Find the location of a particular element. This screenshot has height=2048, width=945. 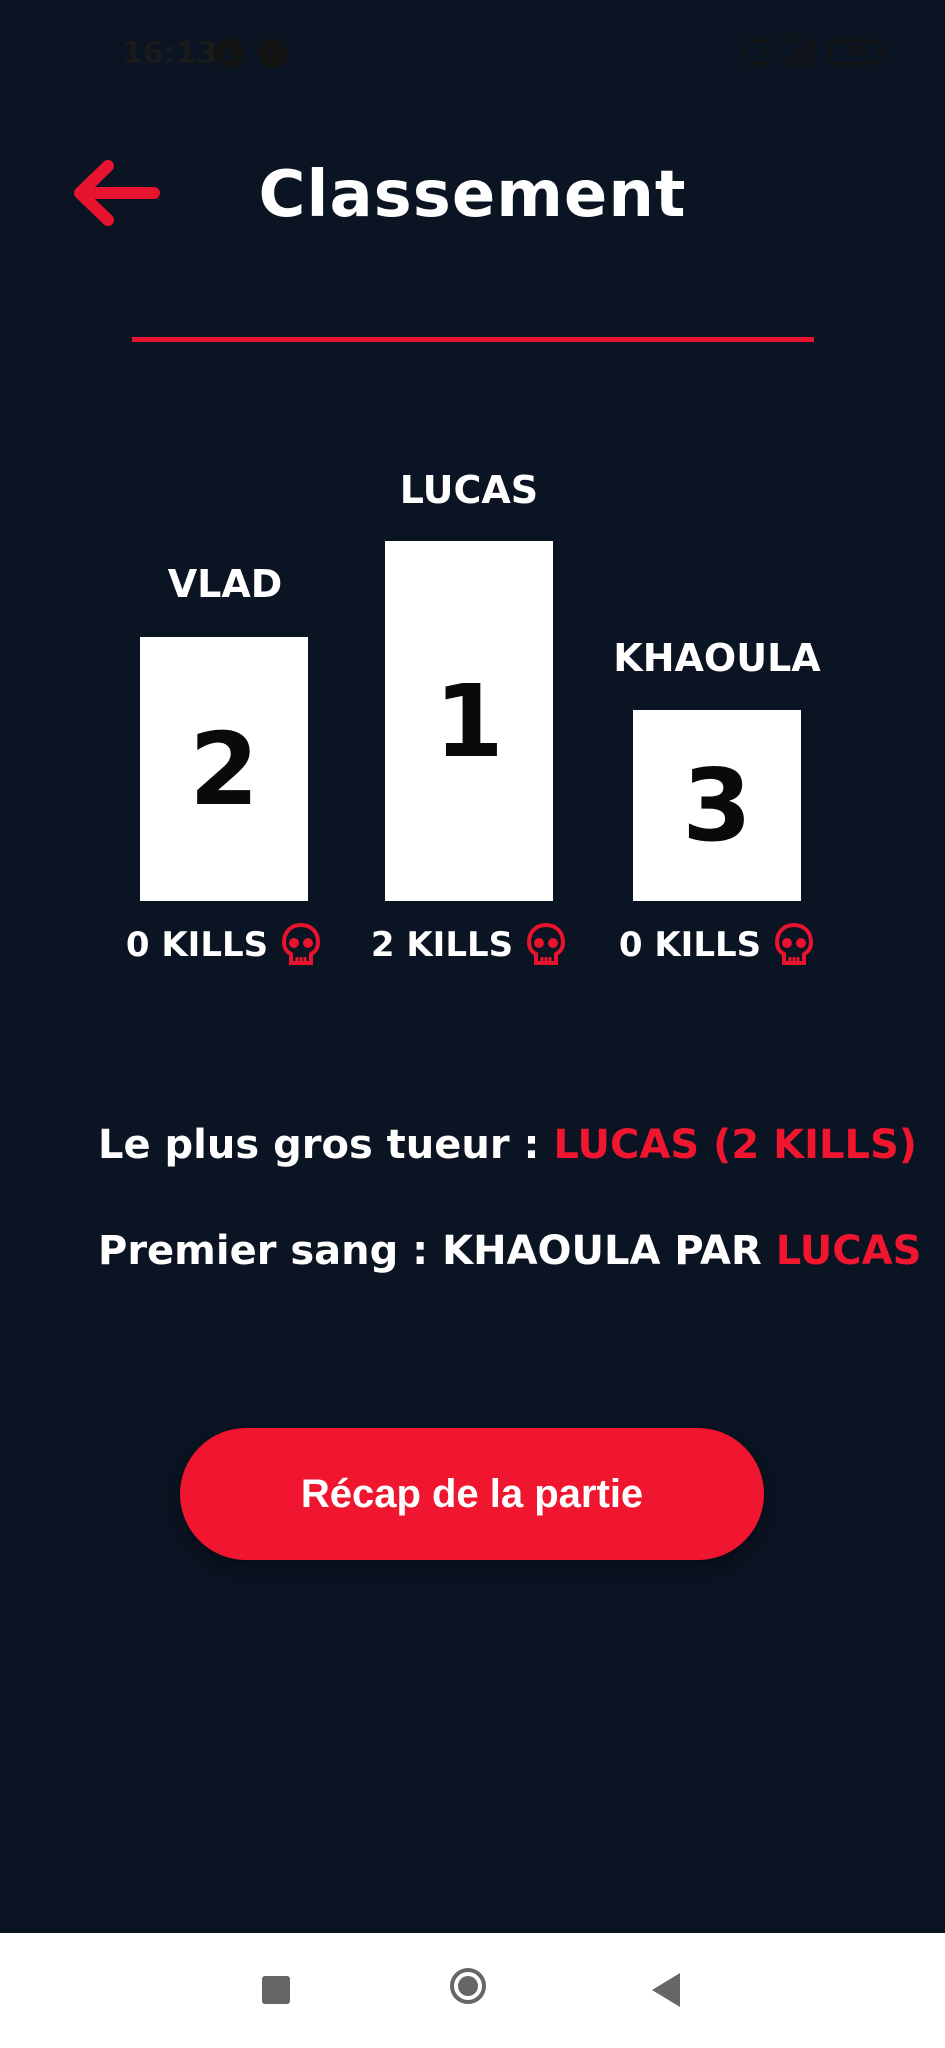

page-title: Classement is located at coordinates (472, 195).